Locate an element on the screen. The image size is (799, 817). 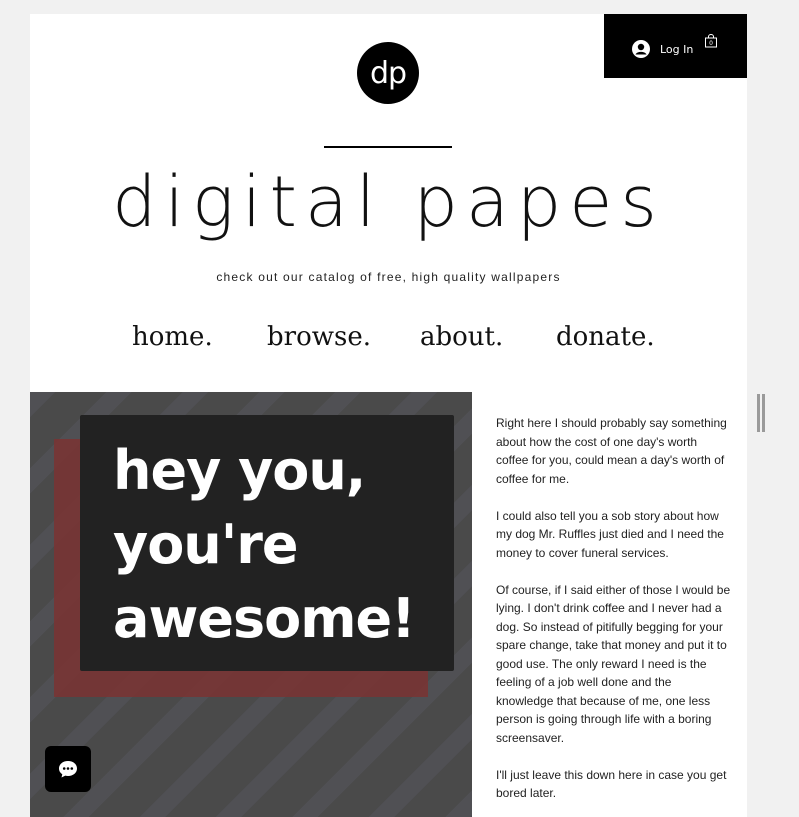
nav-item-browse: browse. is located at coordinates (319, 337).